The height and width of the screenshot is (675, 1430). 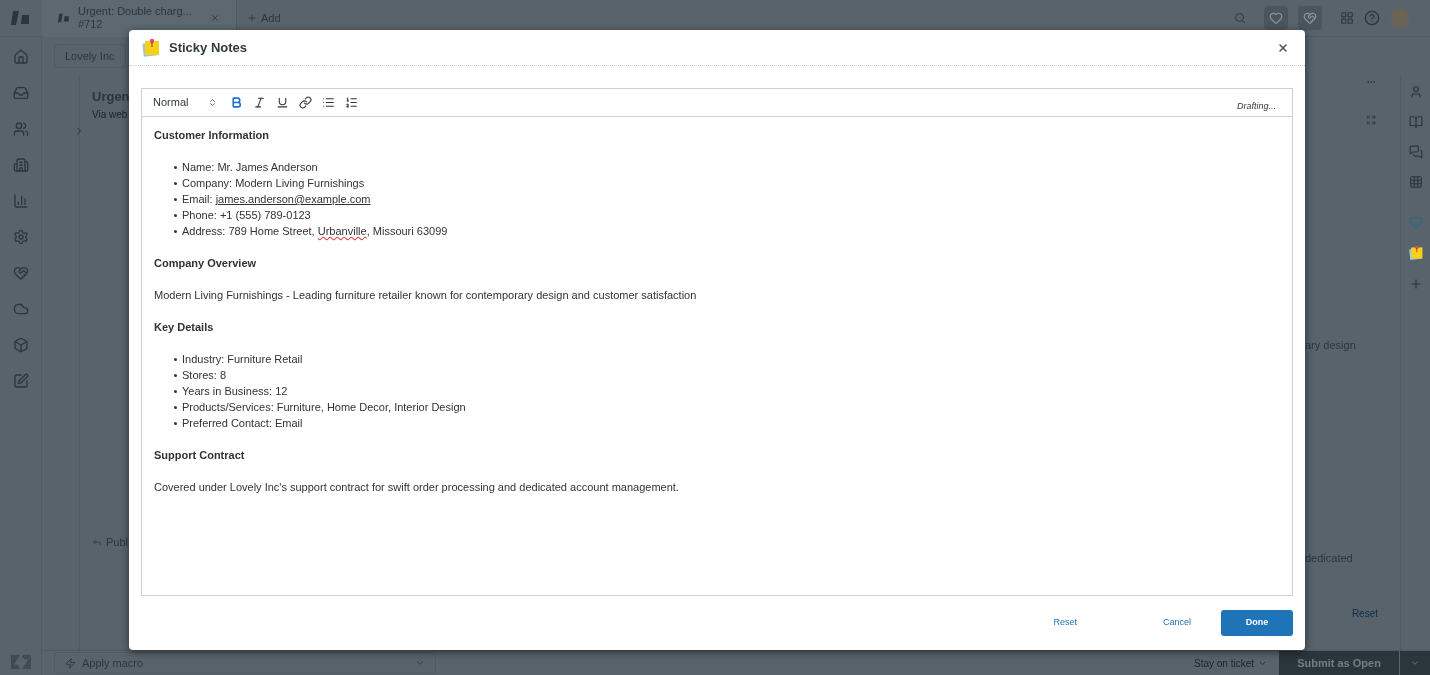 I want to click on cancel-button: Cancel, so click(x=1177, y=623).